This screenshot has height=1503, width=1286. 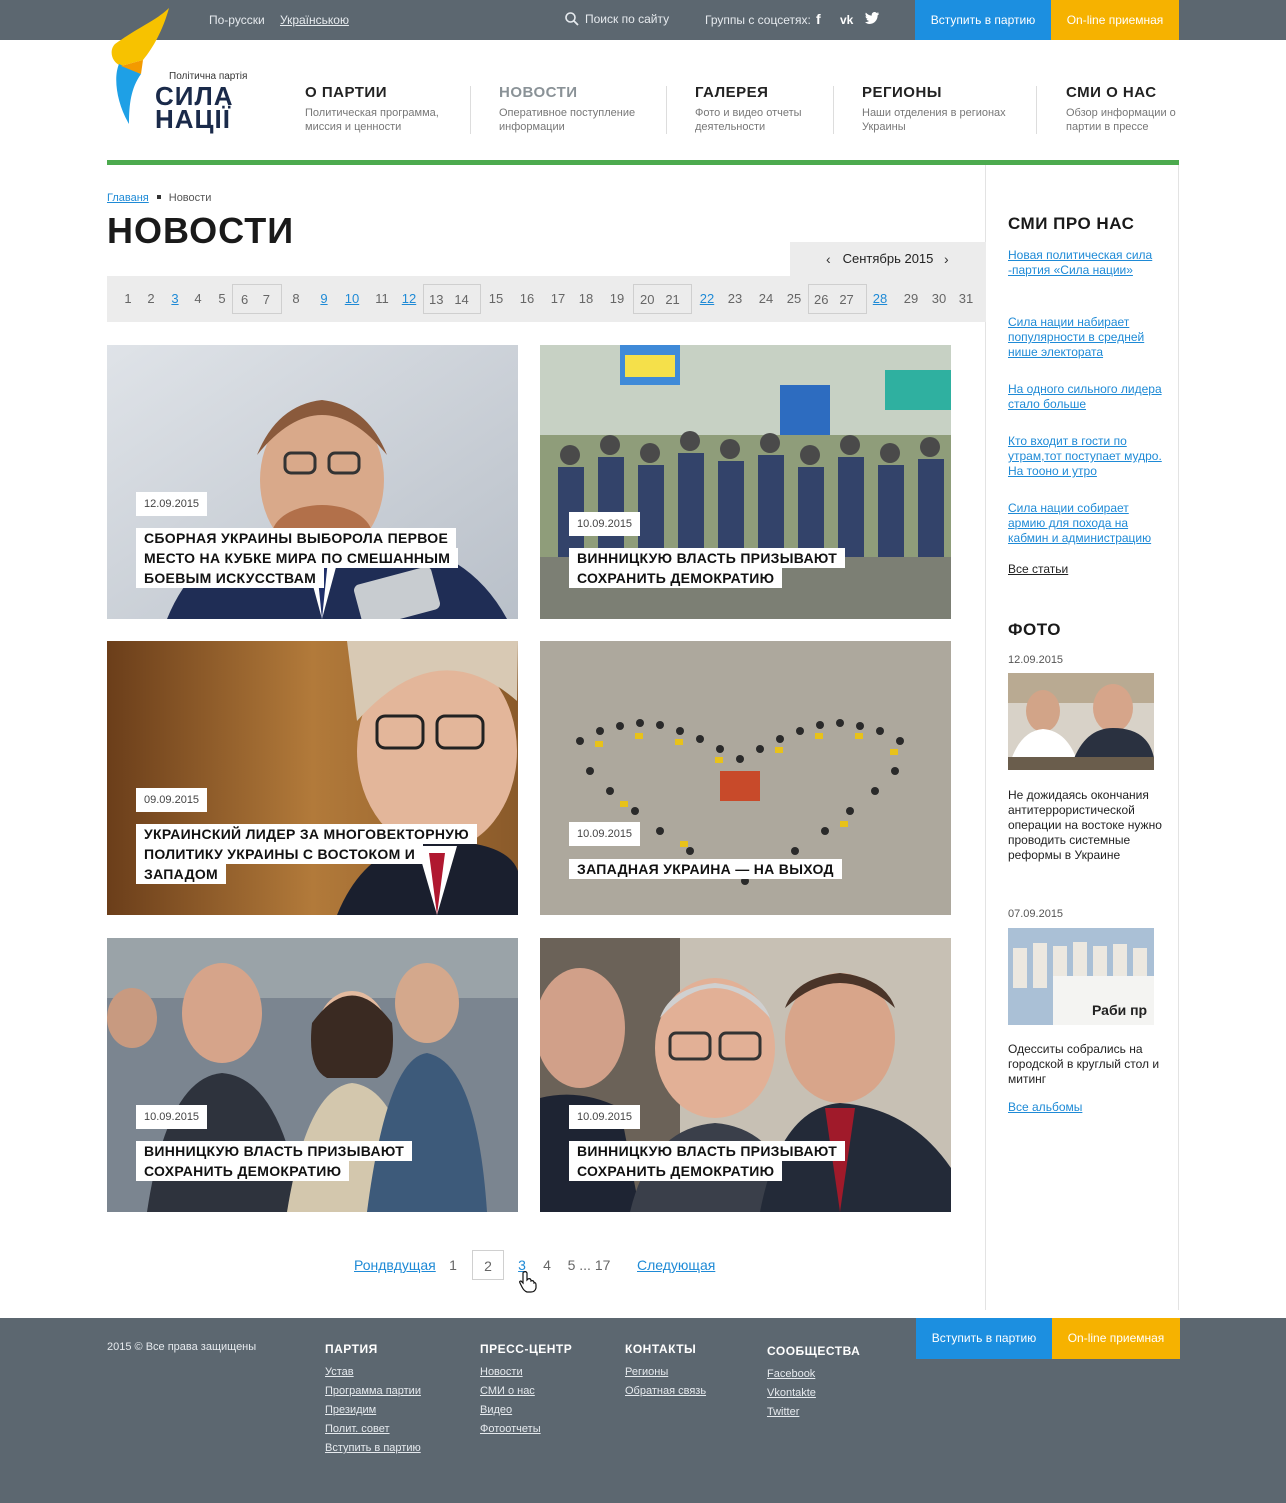 What do you see at coordinates (351, 1349) in the screenshot?
I see `footer-column-title: ПАРТИЯ` at bounding box center [351, 1349].